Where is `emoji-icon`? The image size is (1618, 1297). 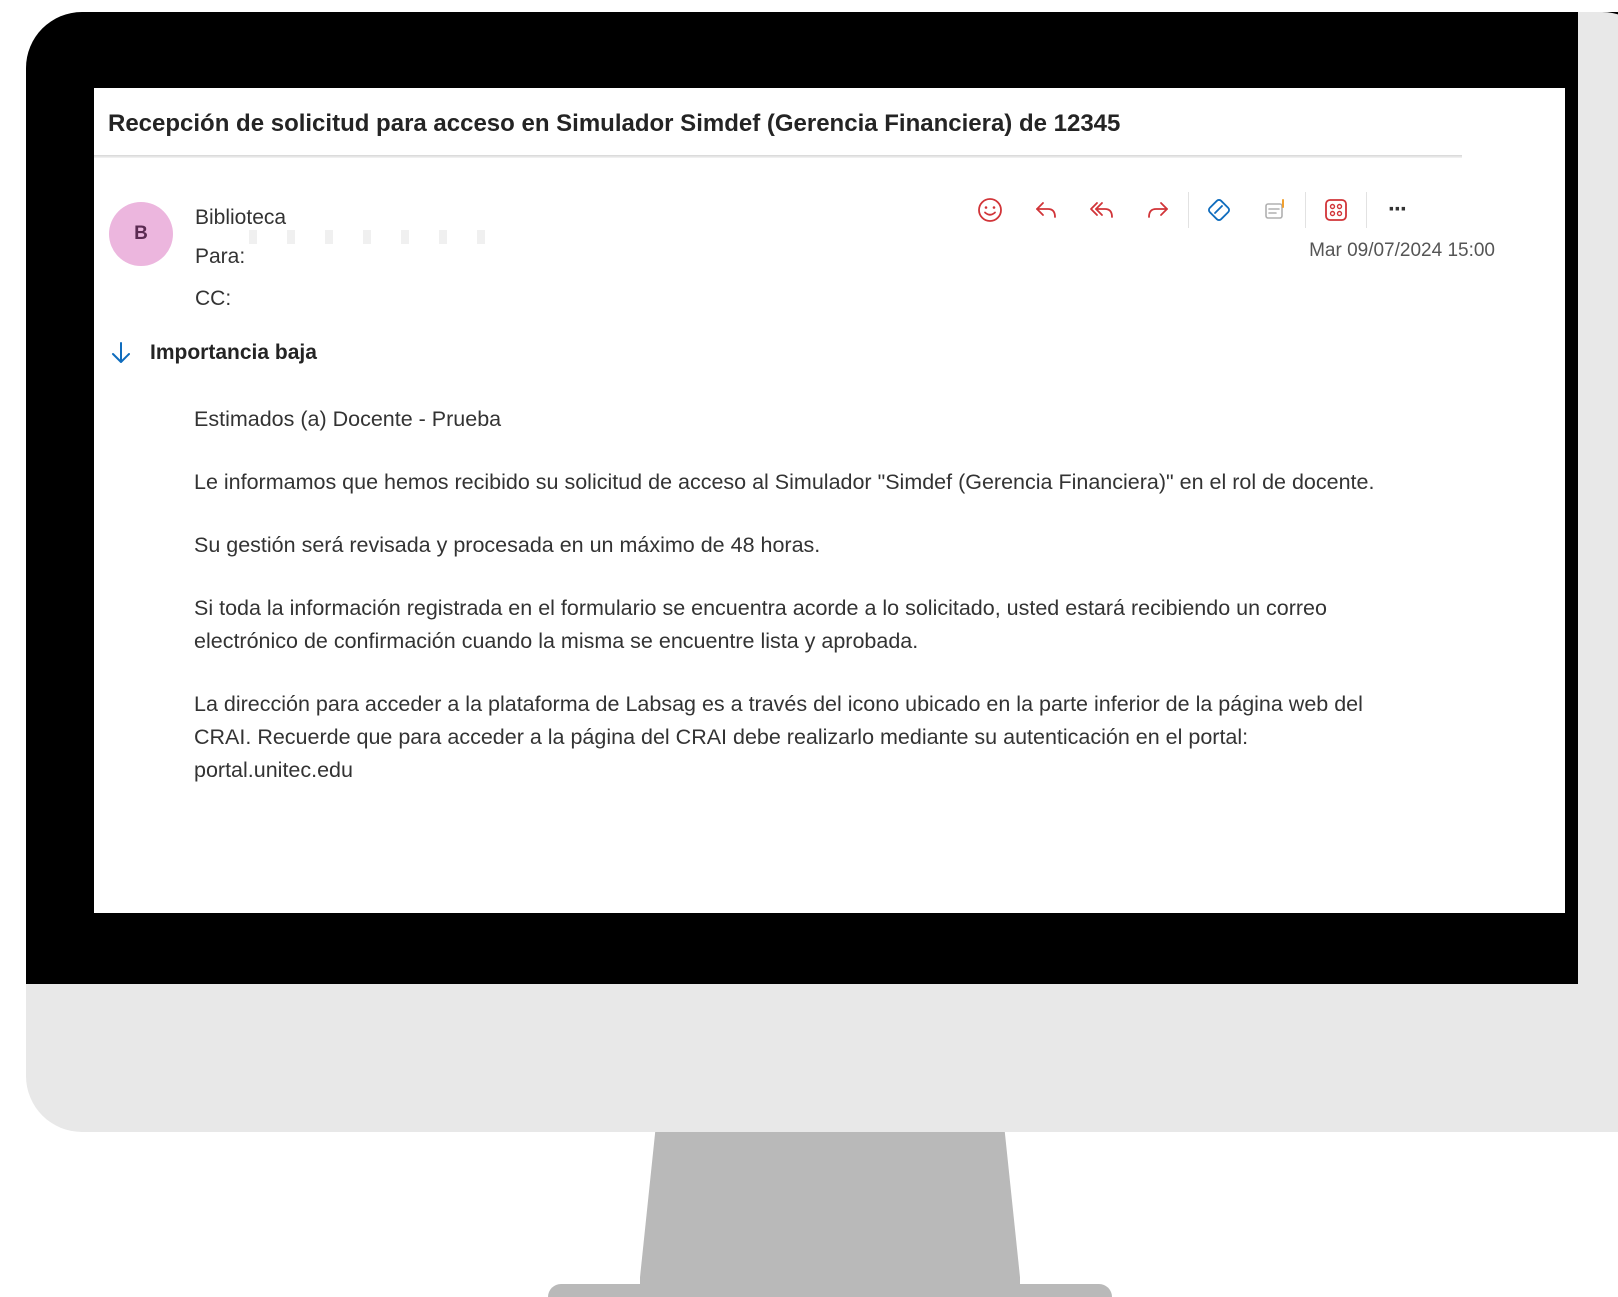 emoji-icon is located at coordinates (990, 210).